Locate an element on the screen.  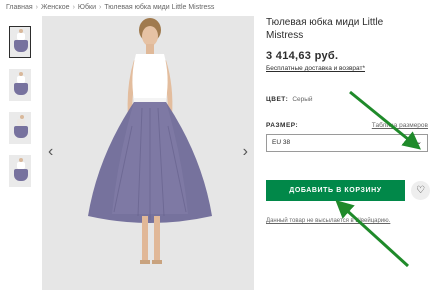
size-select: EU 38 ⌄ is located at coordinates (347, 143).